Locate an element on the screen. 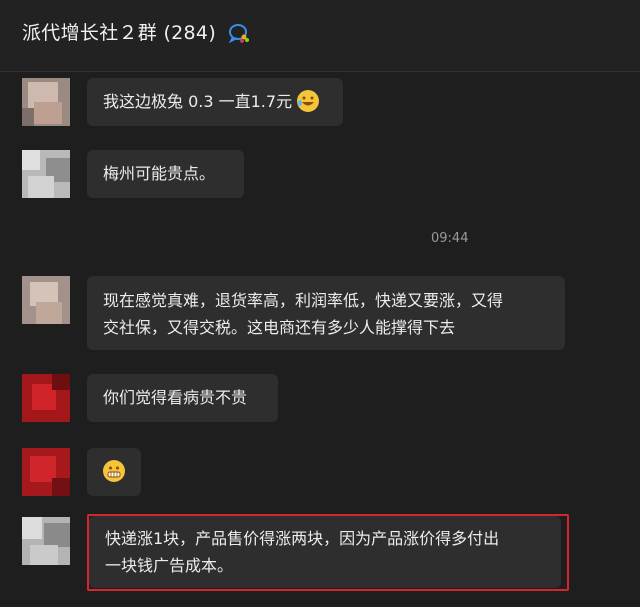 Image resolution: width=640 pixels, height=607 pixels. group-chat-icon is located at coordinates (239, 33).